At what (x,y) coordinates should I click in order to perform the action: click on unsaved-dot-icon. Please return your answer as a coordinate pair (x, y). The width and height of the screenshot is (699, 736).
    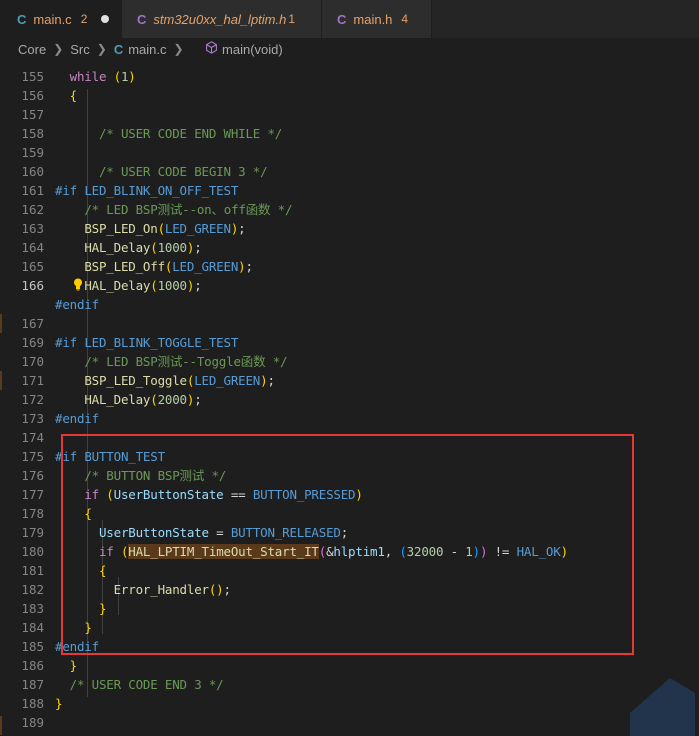
    Looking at the image, I should click on (105, 19).